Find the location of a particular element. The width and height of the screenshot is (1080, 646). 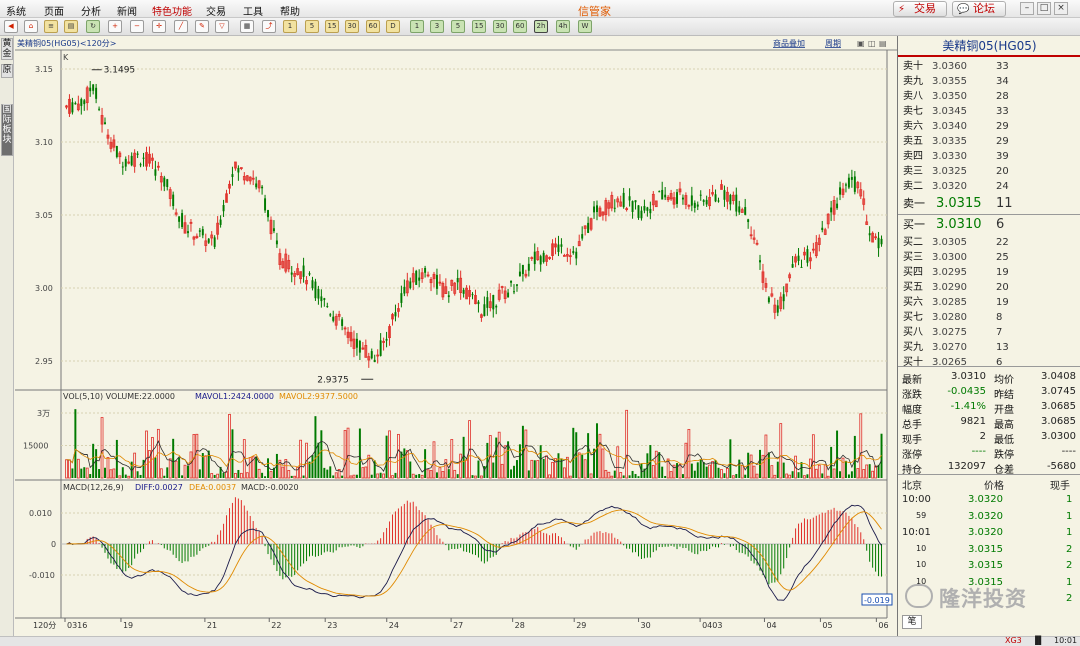

trade-button-label: 交易 is located at coordinates (925, 8).